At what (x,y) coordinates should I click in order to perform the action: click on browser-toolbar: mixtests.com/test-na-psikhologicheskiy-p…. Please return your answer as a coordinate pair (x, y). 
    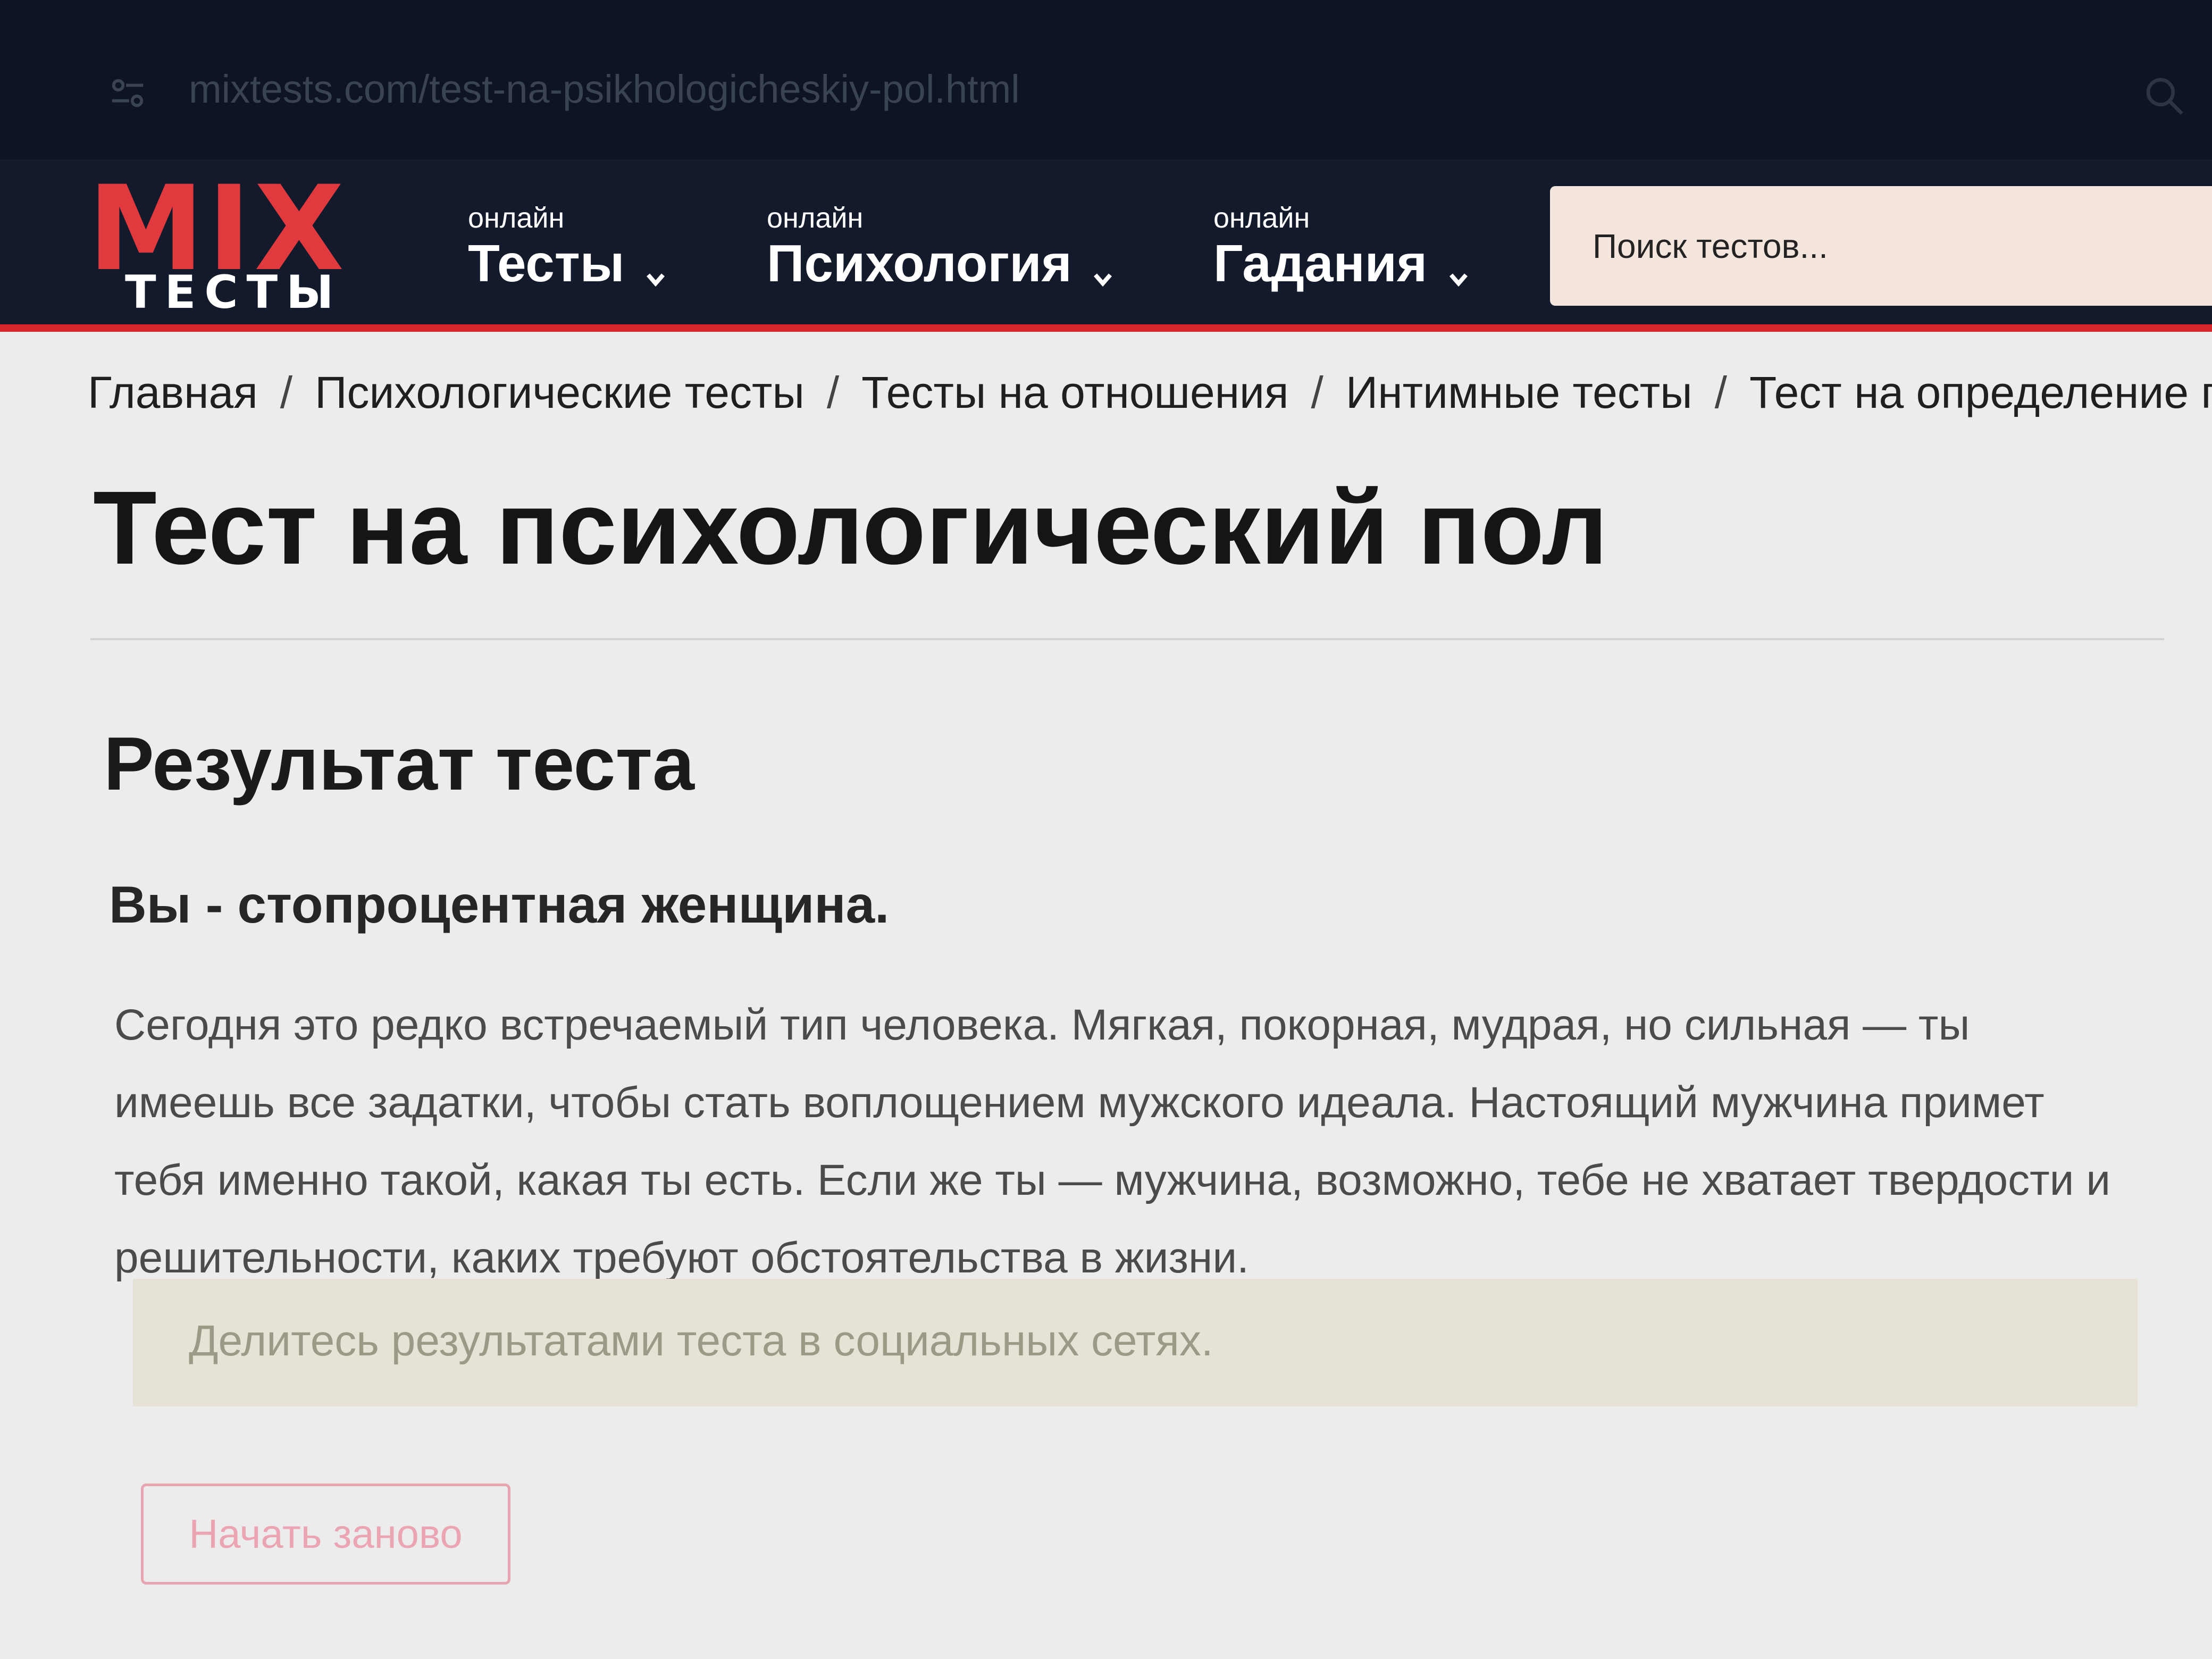
    Looking at the image, I should click on (1106, 80).